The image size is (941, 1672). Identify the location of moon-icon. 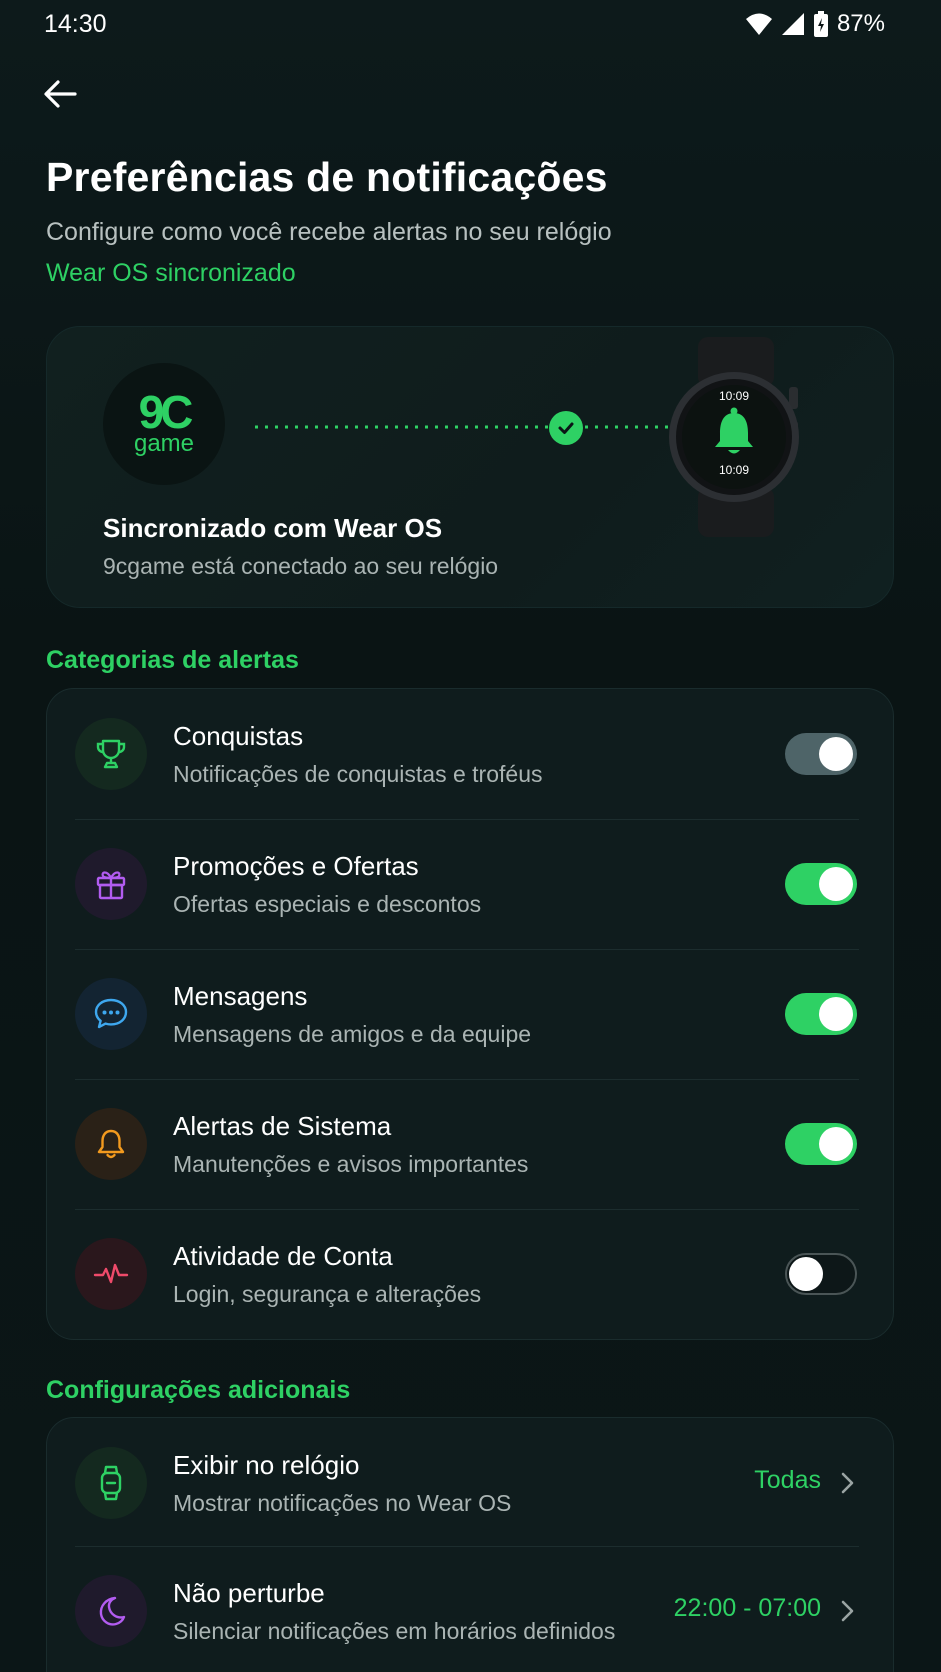
(111, 1611).